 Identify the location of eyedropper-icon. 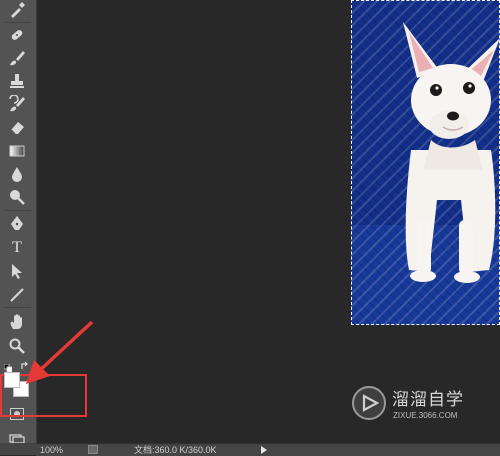
(17, 10).